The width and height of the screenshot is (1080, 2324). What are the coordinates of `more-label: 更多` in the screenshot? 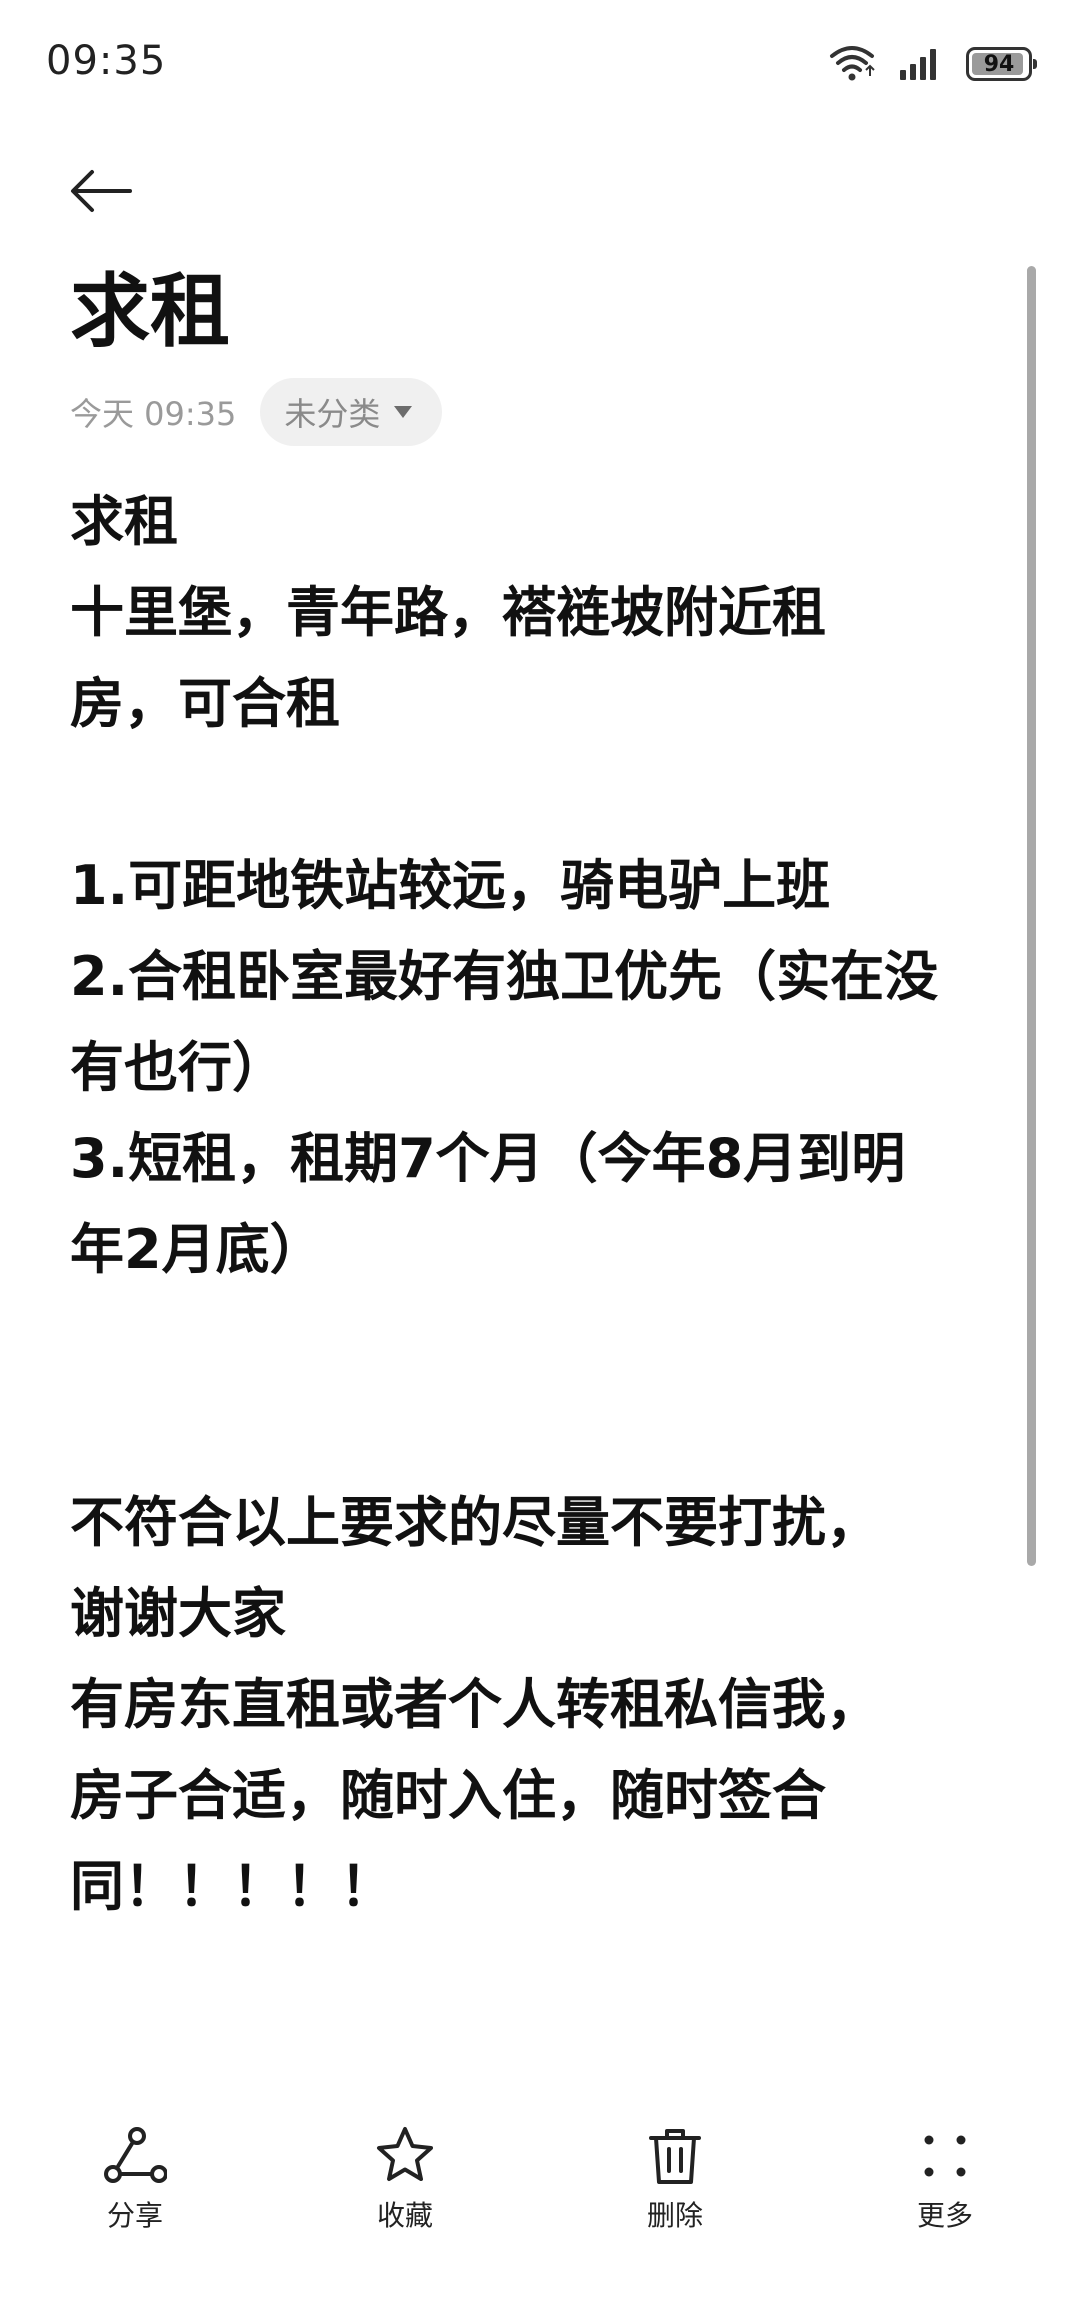 It's located at (944, 2215).